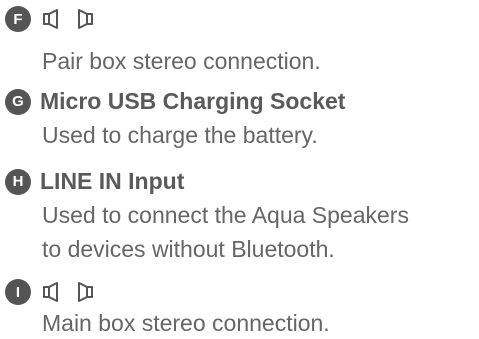 The height and width of the screenshot is (339, 479). Describe the element at coordinates (180, 135) in the screenshot. I see `item-g-description: Used to charge the battery.` at that location.